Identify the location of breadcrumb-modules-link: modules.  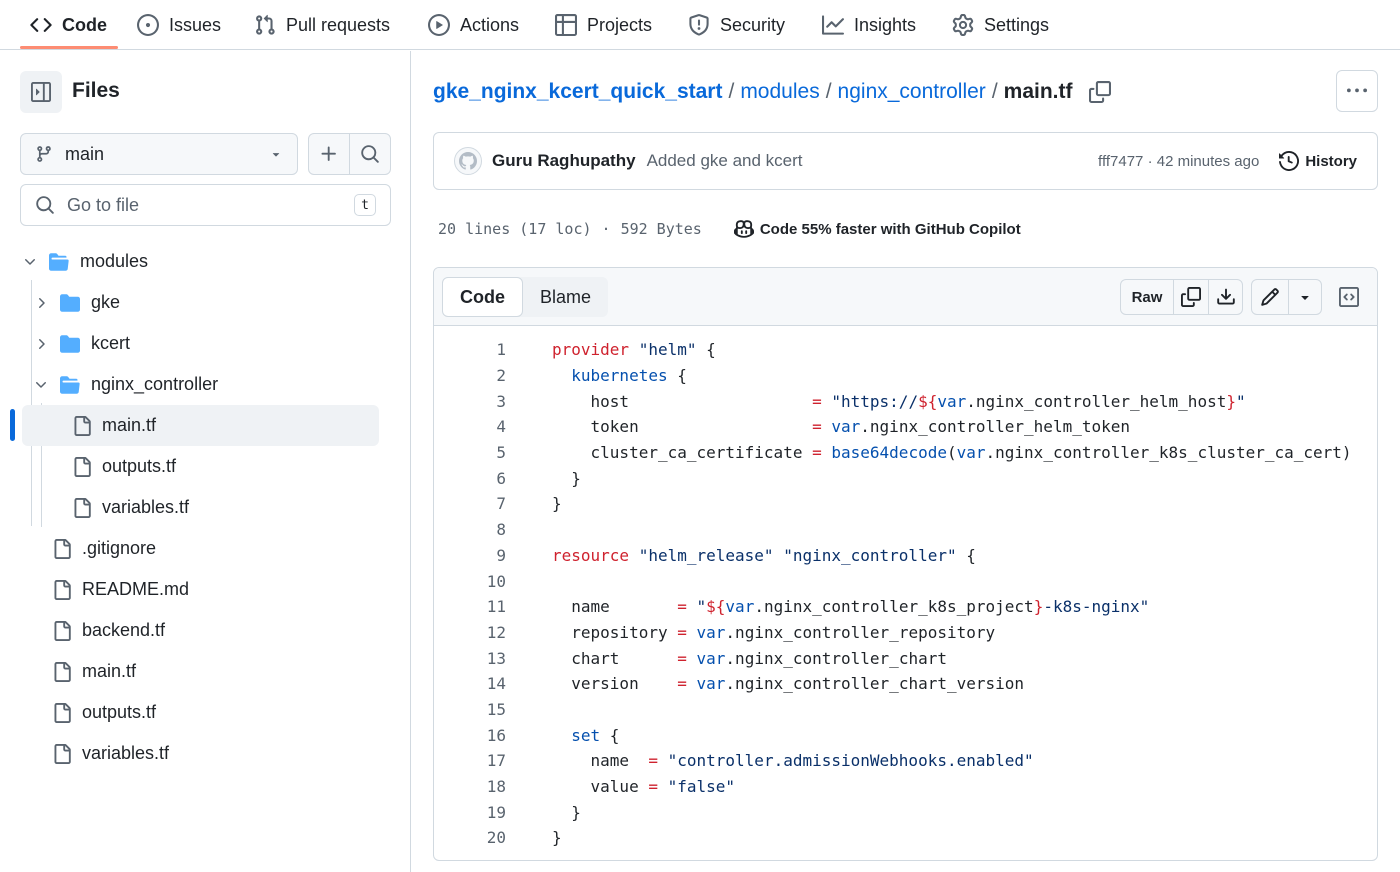
(779, 92).